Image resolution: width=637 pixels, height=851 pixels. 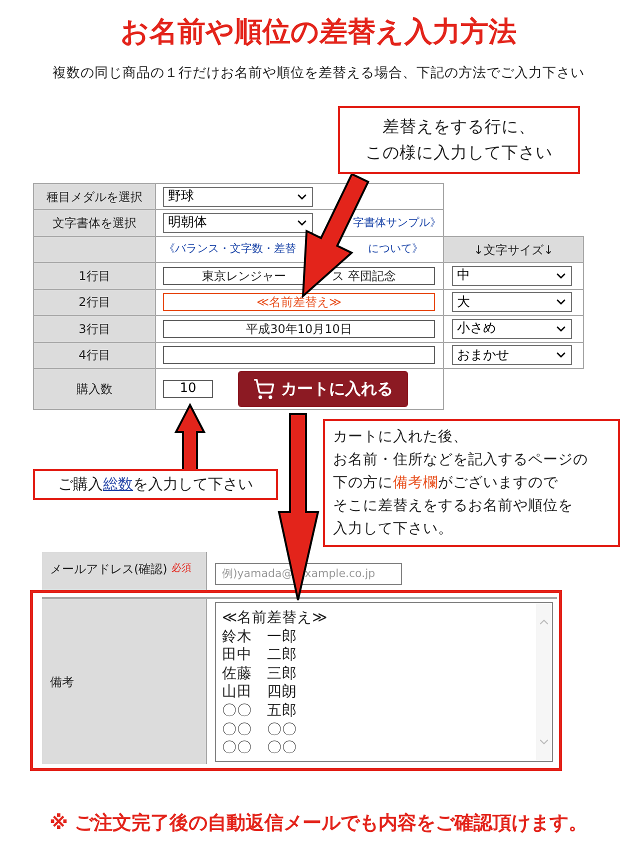 What do you see at coordinates (395, 249) in the screenshot?
I see `guide-link: について》` at bounding box center [395, 249].